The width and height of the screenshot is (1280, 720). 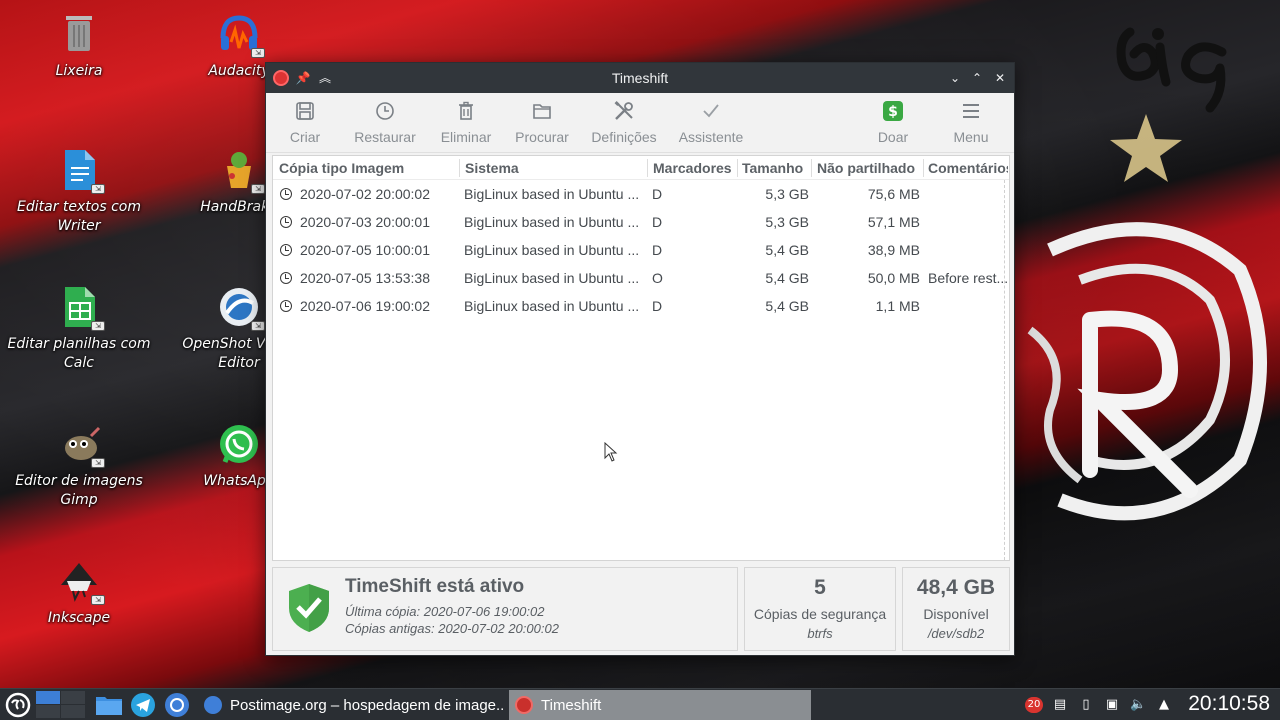 I want to click on column-header-snapshot: Cópia tipo Imagem, so click(x=368, y=168).